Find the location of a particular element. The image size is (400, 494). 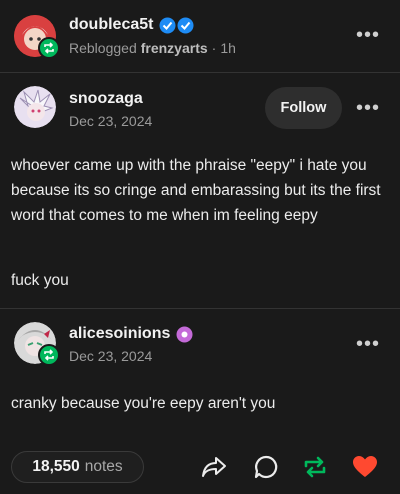

post2-text: cranky because you're eepy aren't you is located at coordinates (143, 403).